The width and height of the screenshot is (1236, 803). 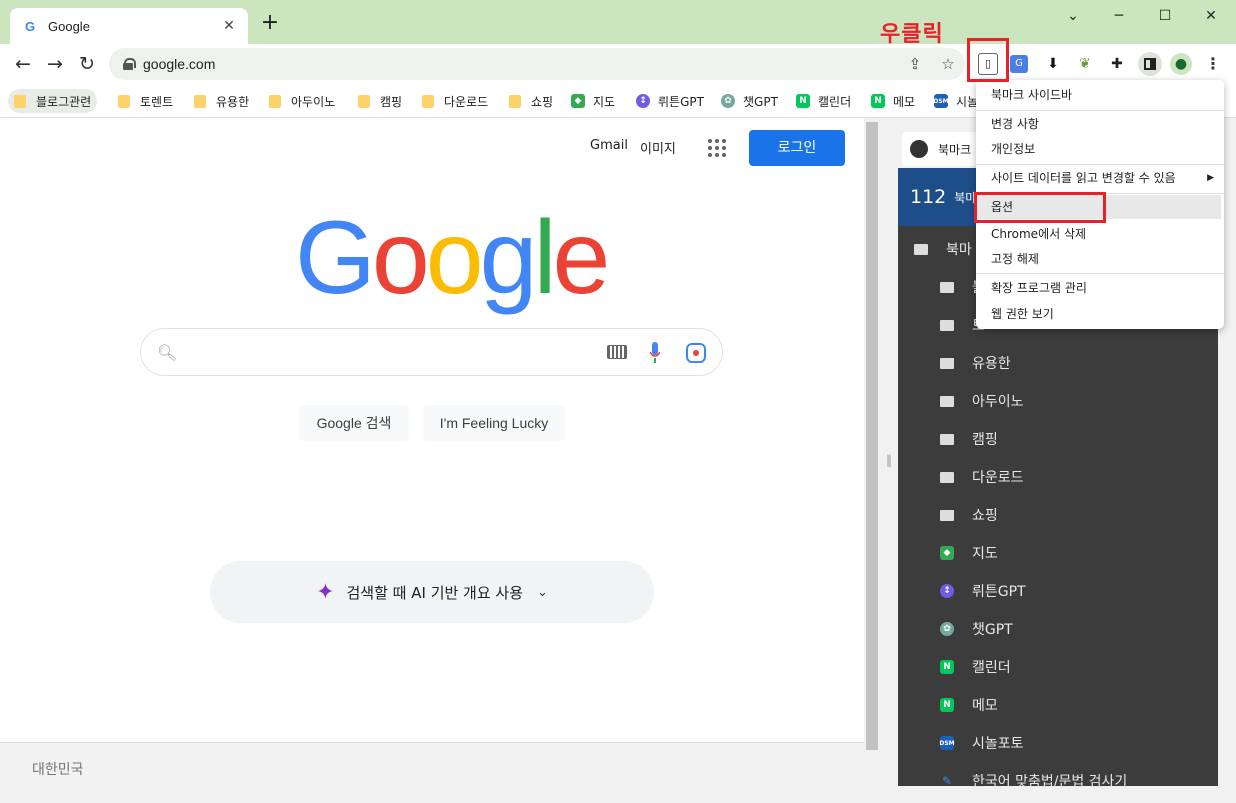 I want to click on sidebar-item: ◆ 지도, so click(x=1058, y=553).